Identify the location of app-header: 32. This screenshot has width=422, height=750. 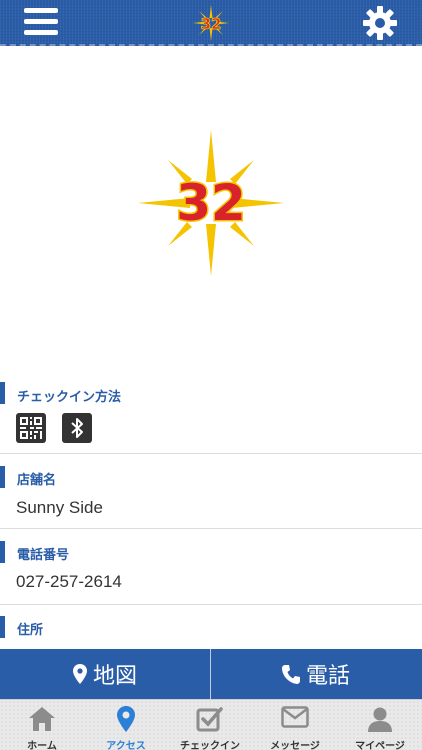
(211, 23).